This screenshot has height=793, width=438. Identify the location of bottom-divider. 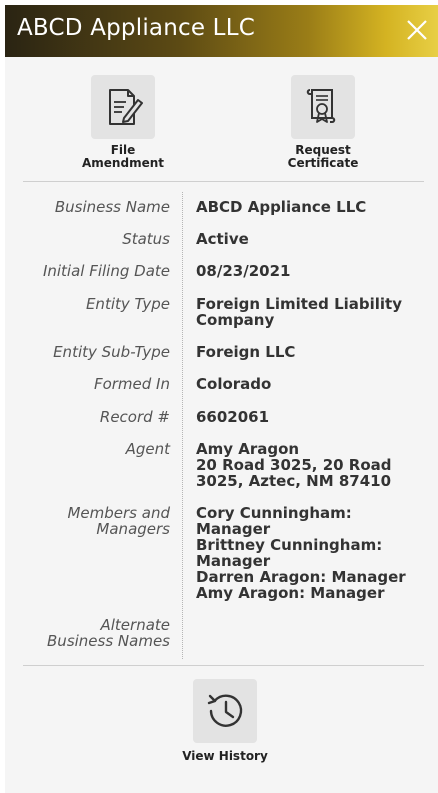
(223, 665).